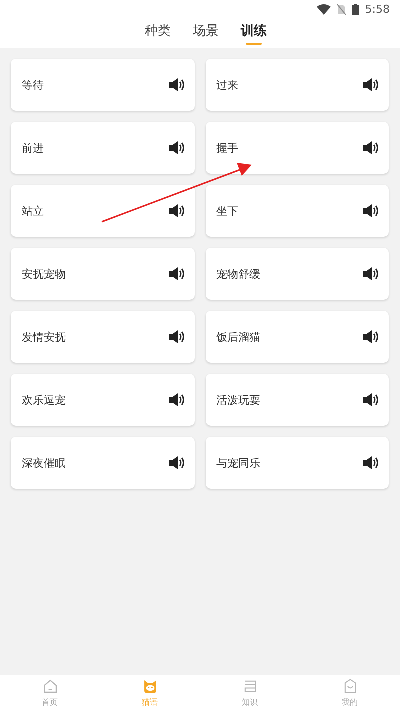 The width and height of the screenshot is (400, 711). I want to click on sound-label: 安抚宠物, so click(44, 274).